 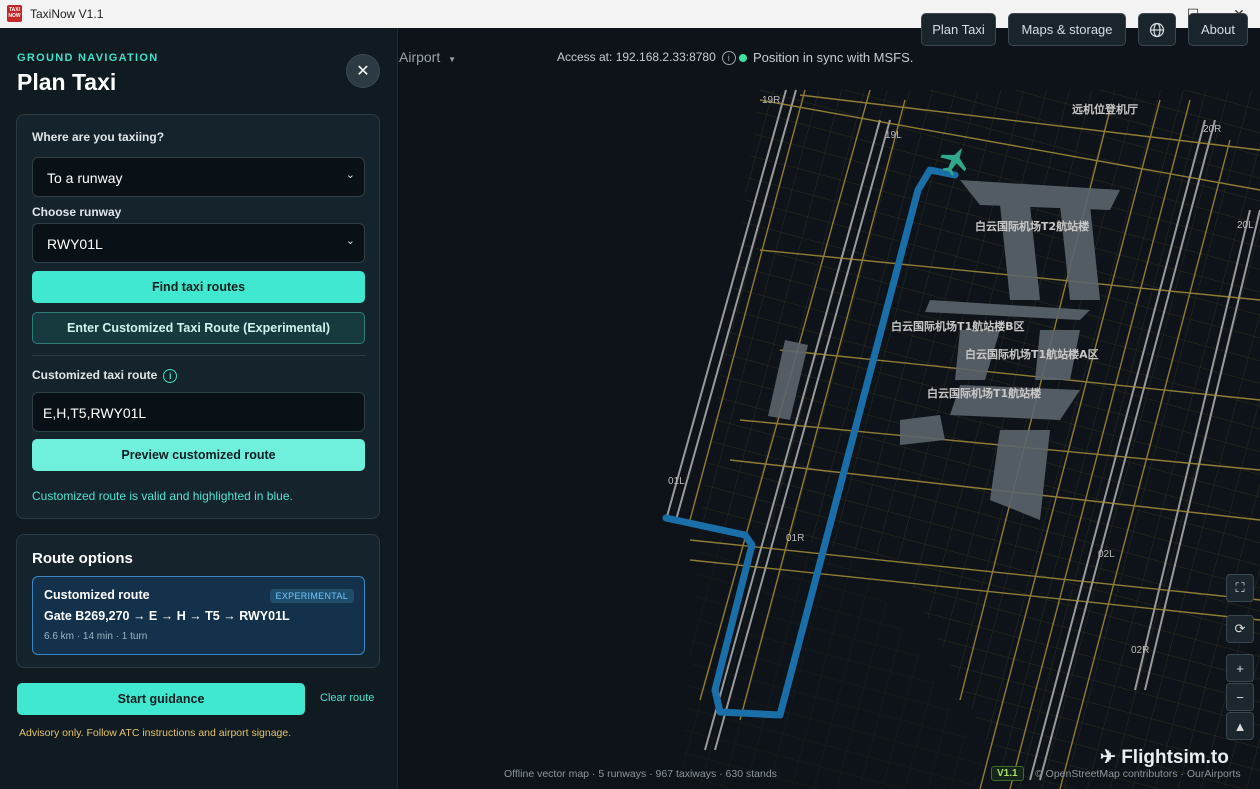 What do you see at coordinates (198, 455) in the screenshot?
I see `preview-route-button: Preview customized route` at bounding box center [198, 455].